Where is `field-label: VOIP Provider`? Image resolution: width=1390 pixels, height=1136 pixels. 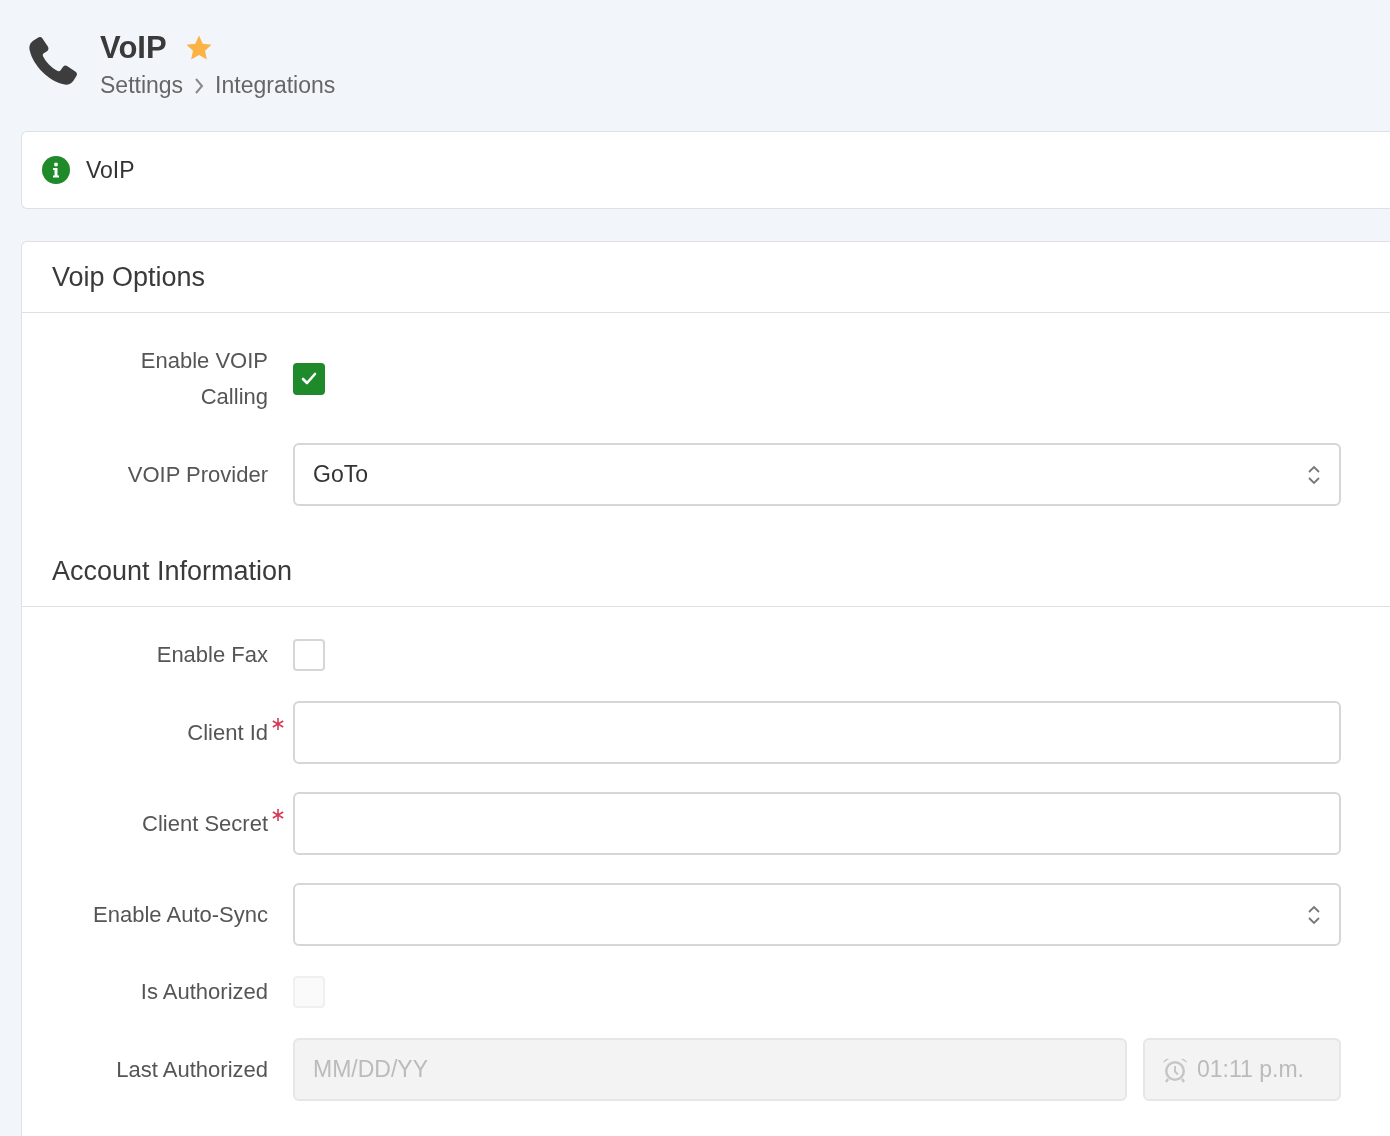 field-label: VOIP Provider is located at coordinates (197, 474).